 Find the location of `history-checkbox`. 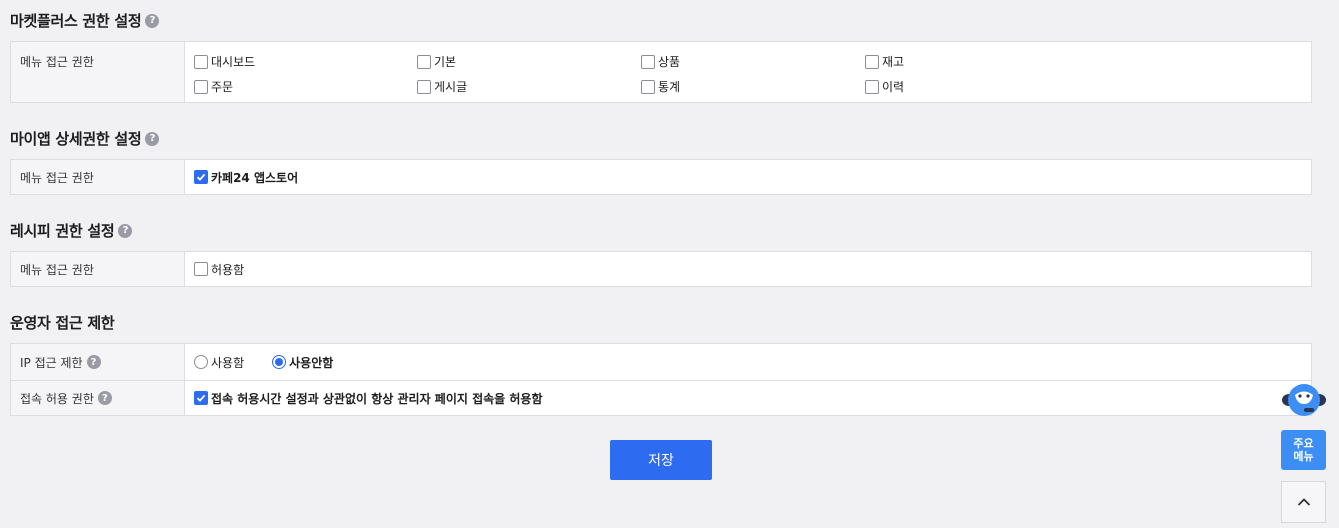

history-checkbox is located at coordinates (872, 86).